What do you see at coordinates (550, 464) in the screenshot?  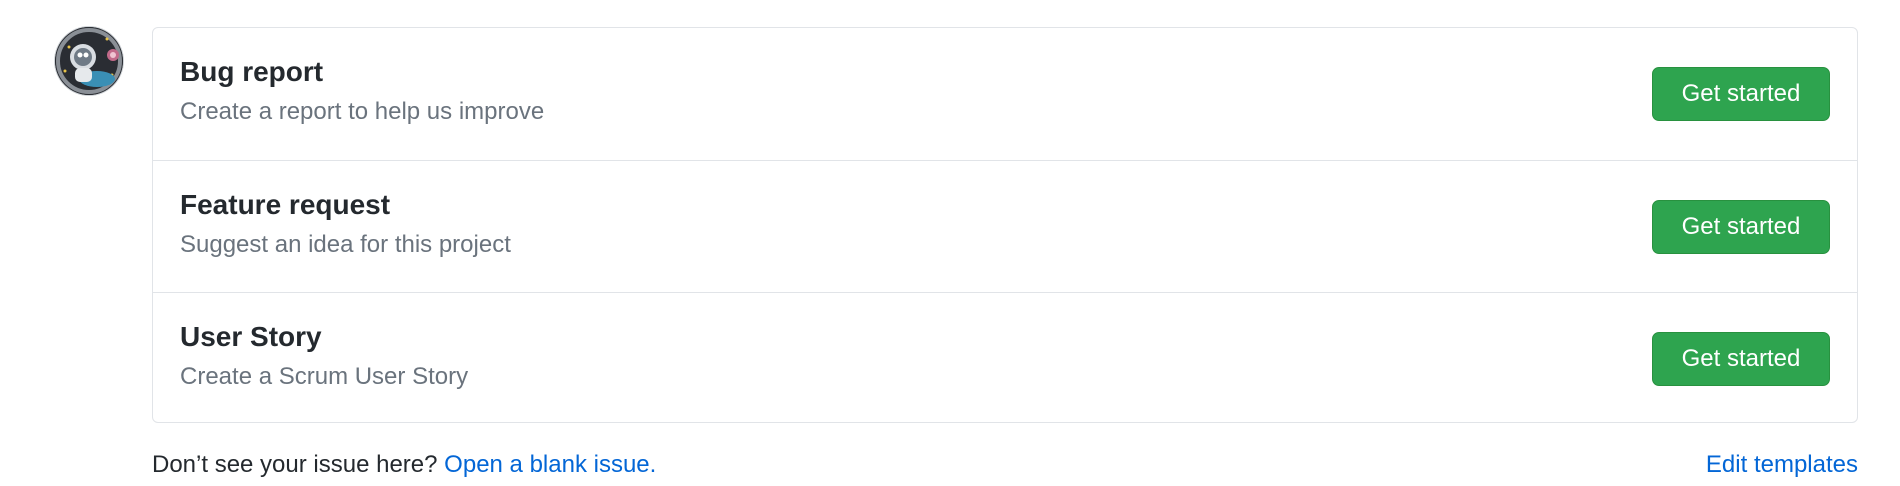 I see `open-blank-issue-link: Open a blank issue.` at bounding box center [550, 464].